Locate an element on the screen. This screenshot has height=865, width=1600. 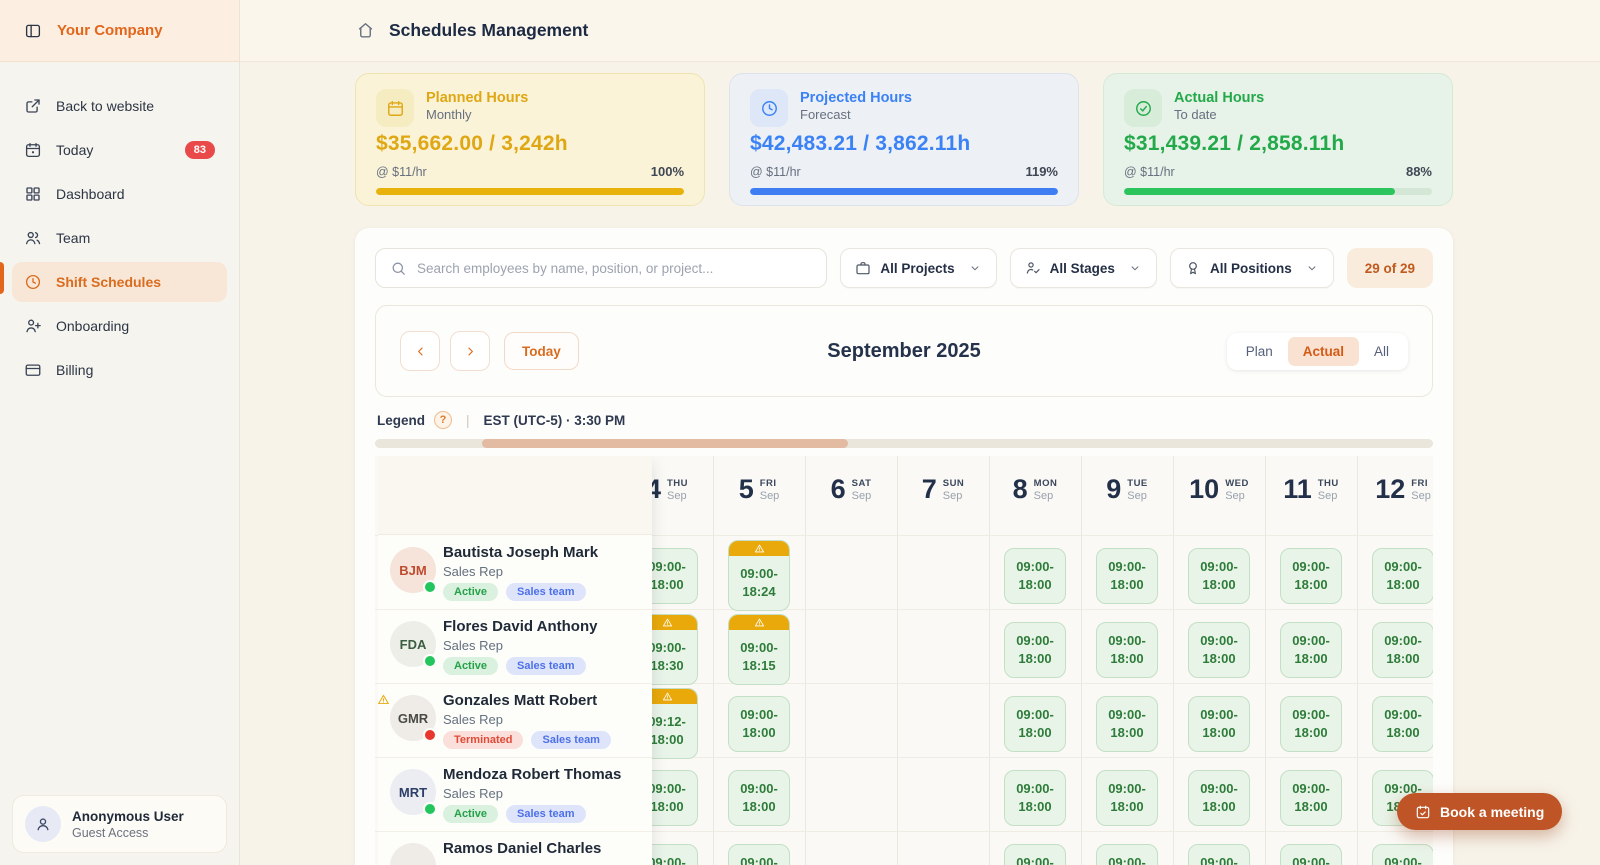
sidebar-item-shift-schedules: Shift Schedules is located at coordinates (119, 282).